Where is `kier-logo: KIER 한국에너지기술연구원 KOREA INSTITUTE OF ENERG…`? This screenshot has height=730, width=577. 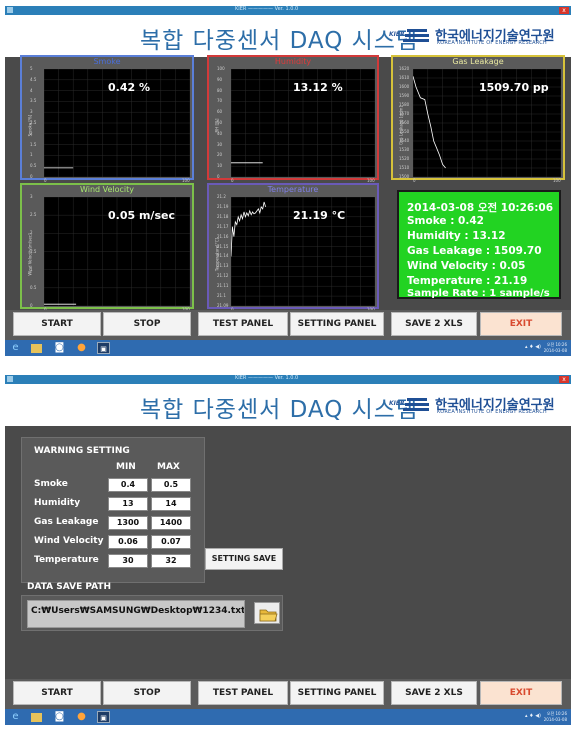 kier-logo: KIER 한국에너지기술연구원 KOREA INSTITUTE OF ENERG… is located at coordinates (478, 406).